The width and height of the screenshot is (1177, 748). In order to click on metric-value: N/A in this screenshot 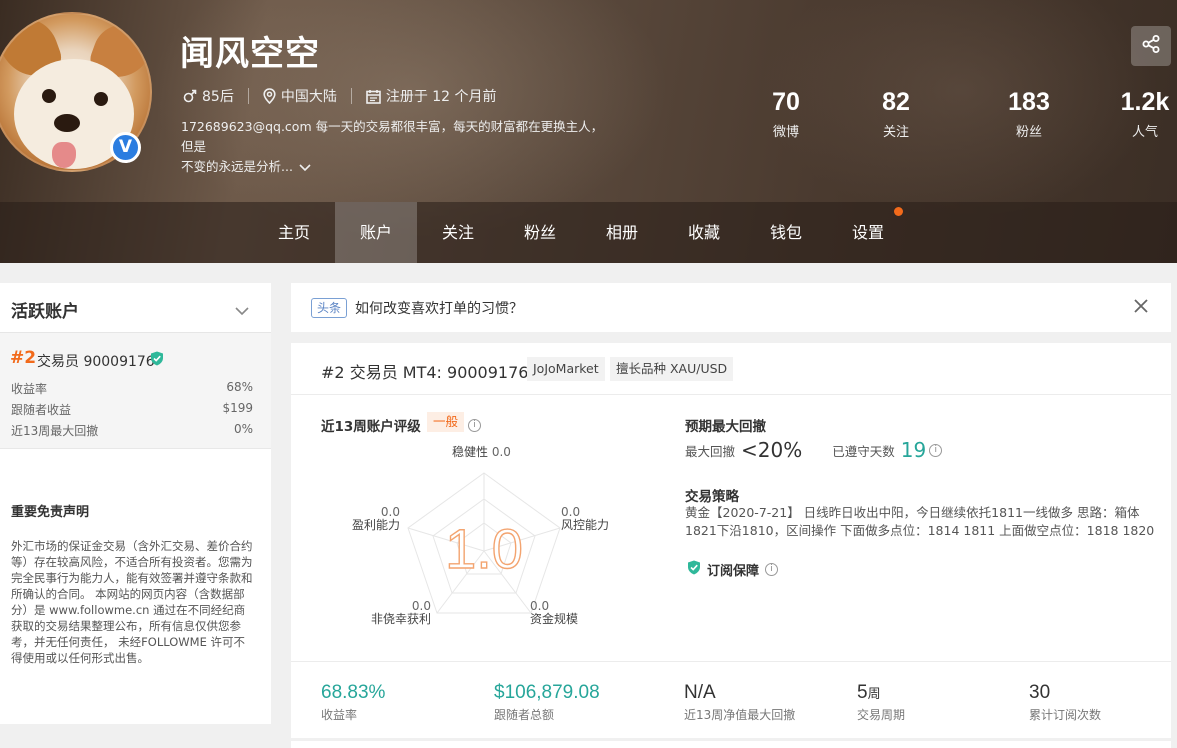, I will do `click(700, 692)`.